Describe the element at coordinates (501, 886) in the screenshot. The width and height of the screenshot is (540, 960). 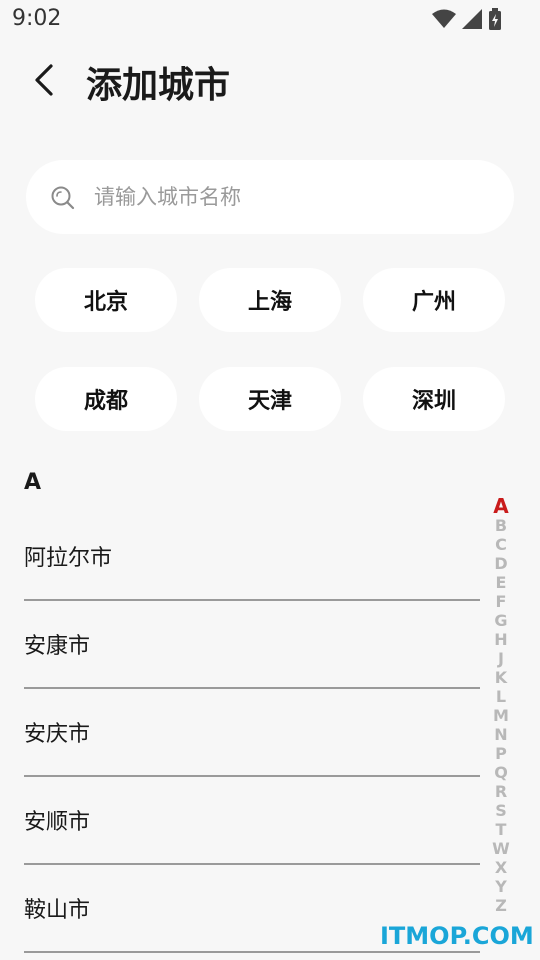
I see `index-letter-y: Y` at that location.